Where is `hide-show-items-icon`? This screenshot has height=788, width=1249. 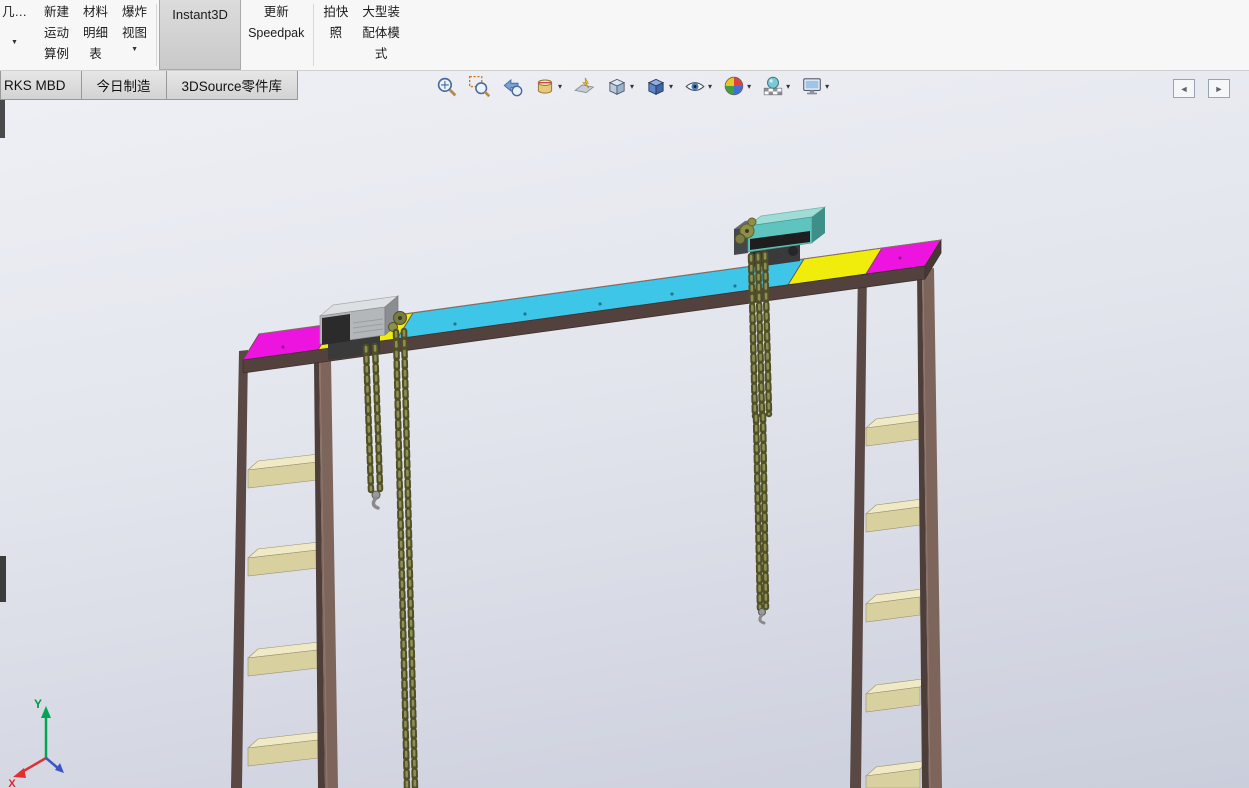
hide-show-items-icon is located at coordinates (695, 86).